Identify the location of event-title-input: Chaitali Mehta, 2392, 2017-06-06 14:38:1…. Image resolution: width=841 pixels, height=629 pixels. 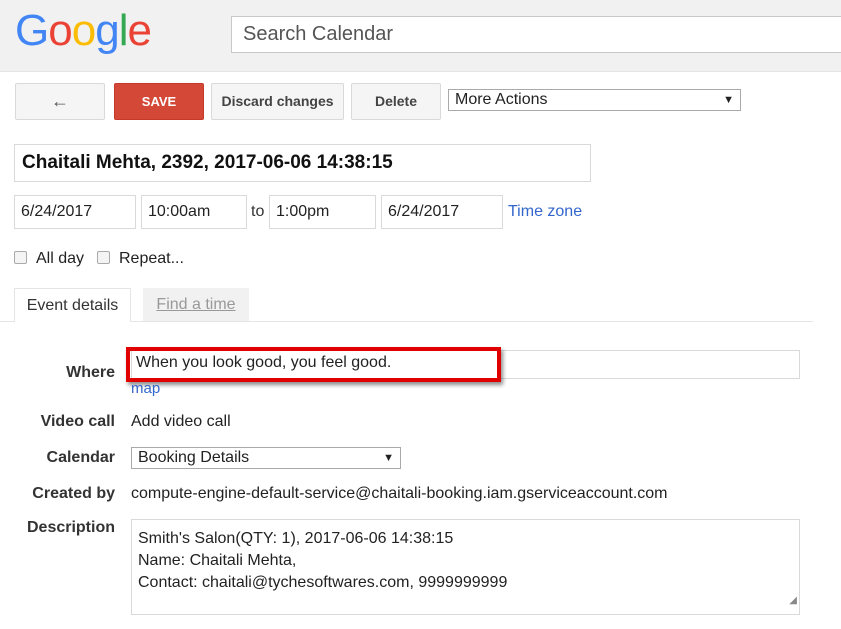
(302, 163).